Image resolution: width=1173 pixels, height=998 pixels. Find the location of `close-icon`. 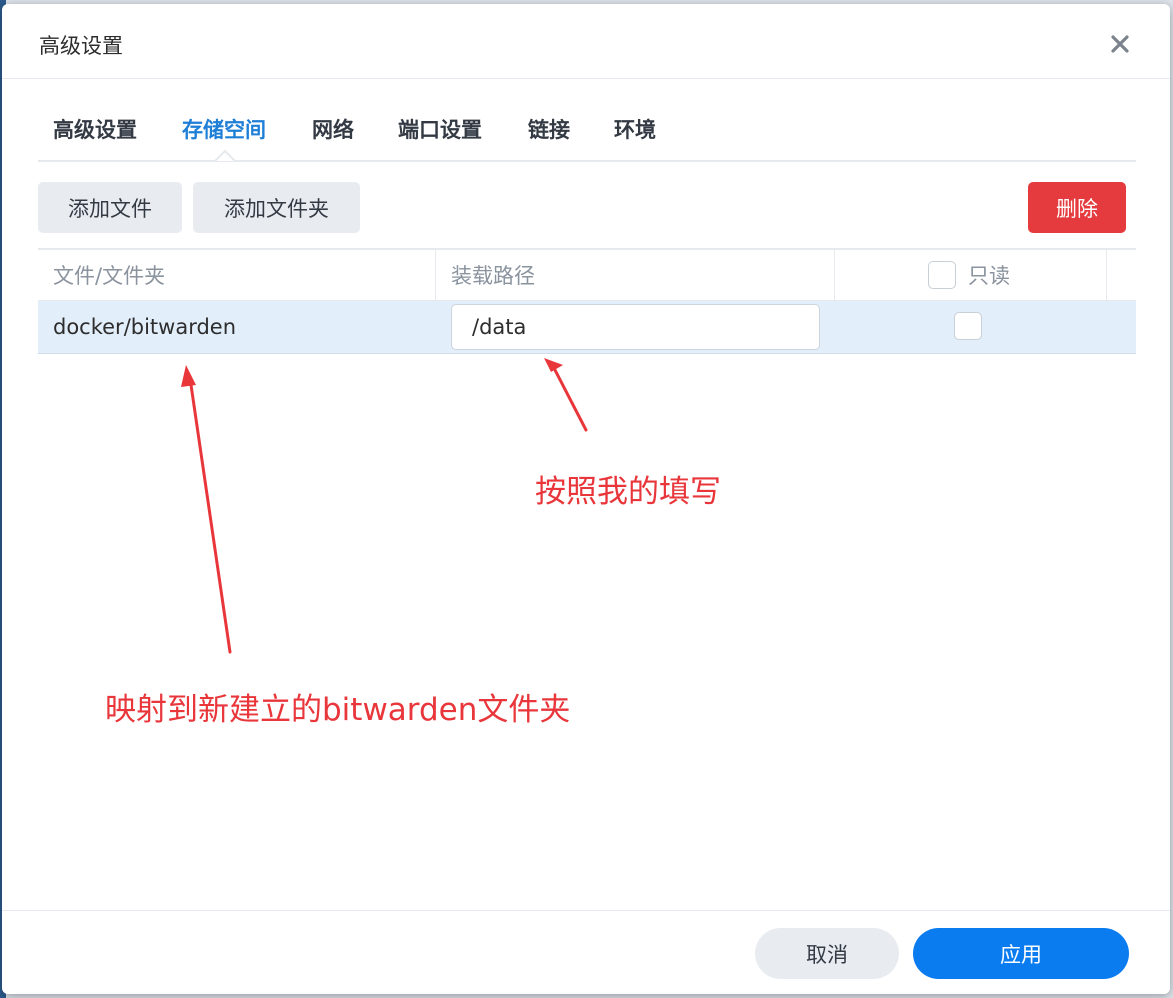

close-icon is located at coordinates (1120, 44).